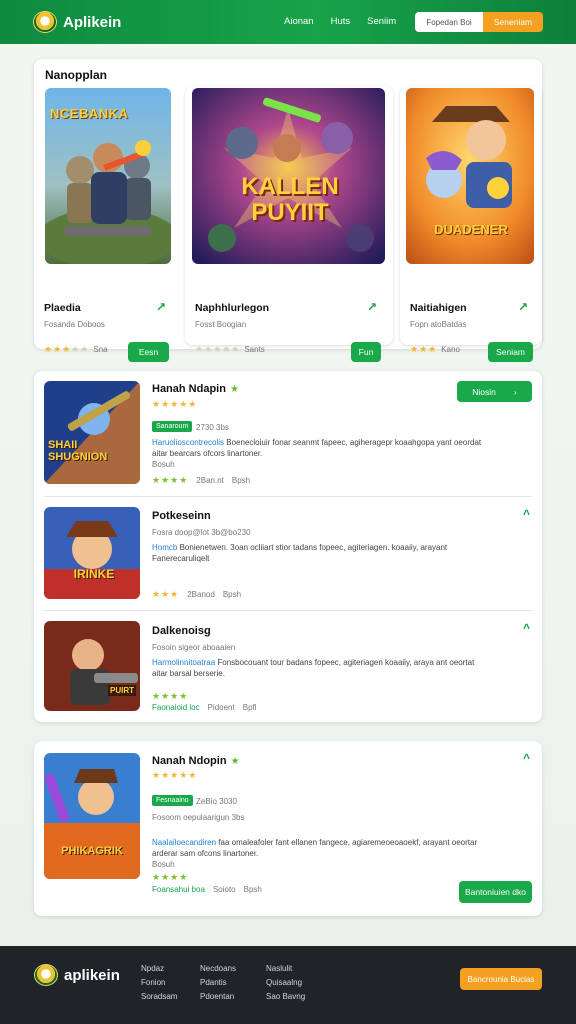  What do you see at coordinates (189, 761) in the screenshot?
I see `game-title-text: Nanah Ndopin` at bounding box center [189, 761].